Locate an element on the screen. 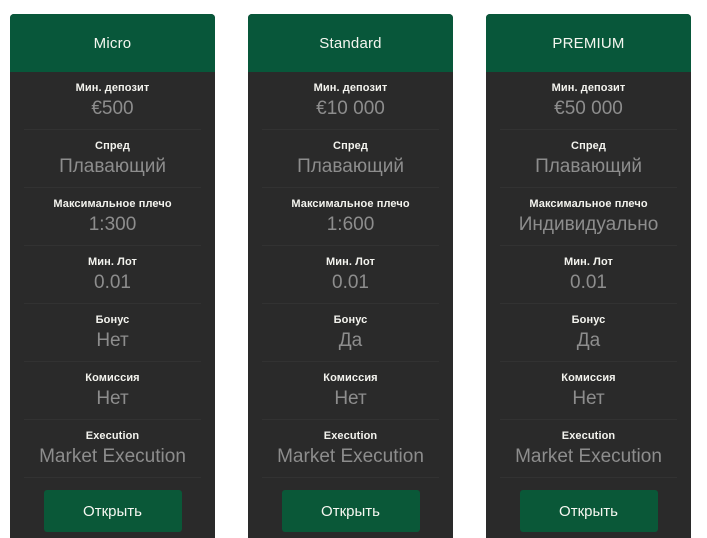 This screenshot has height=538, width=707. spec-value: Индивидуально is located at coordinates (588, 224).